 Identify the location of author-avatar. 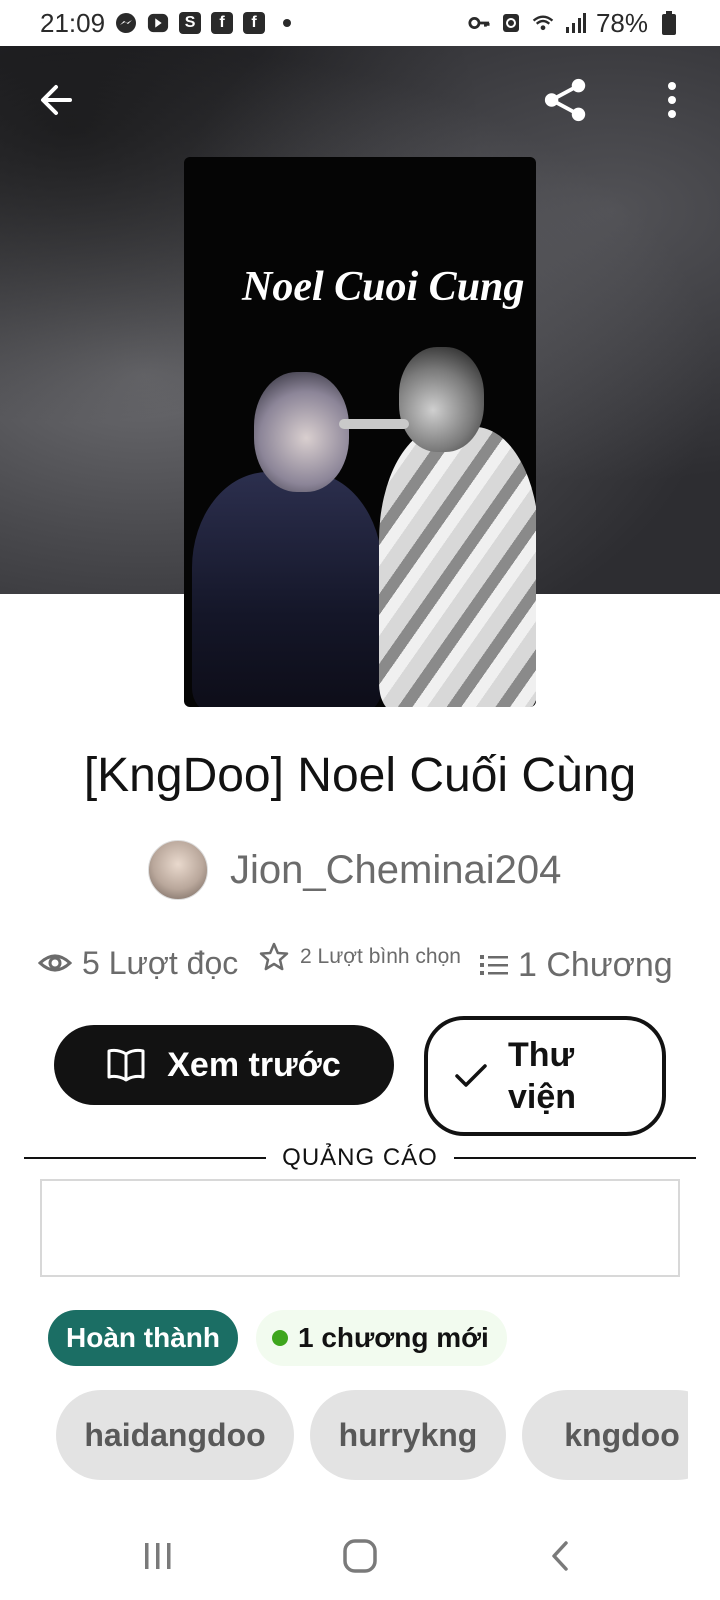
(178, 870).